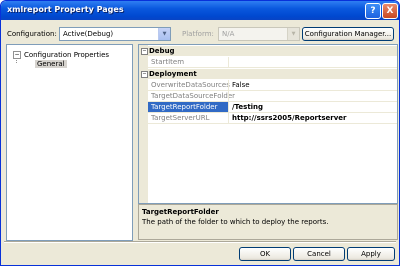 Image resolution: width=400 pixels, height=266 pixels. I want to click on property-row: TargetDataSourceFolder, so click(272, 96).